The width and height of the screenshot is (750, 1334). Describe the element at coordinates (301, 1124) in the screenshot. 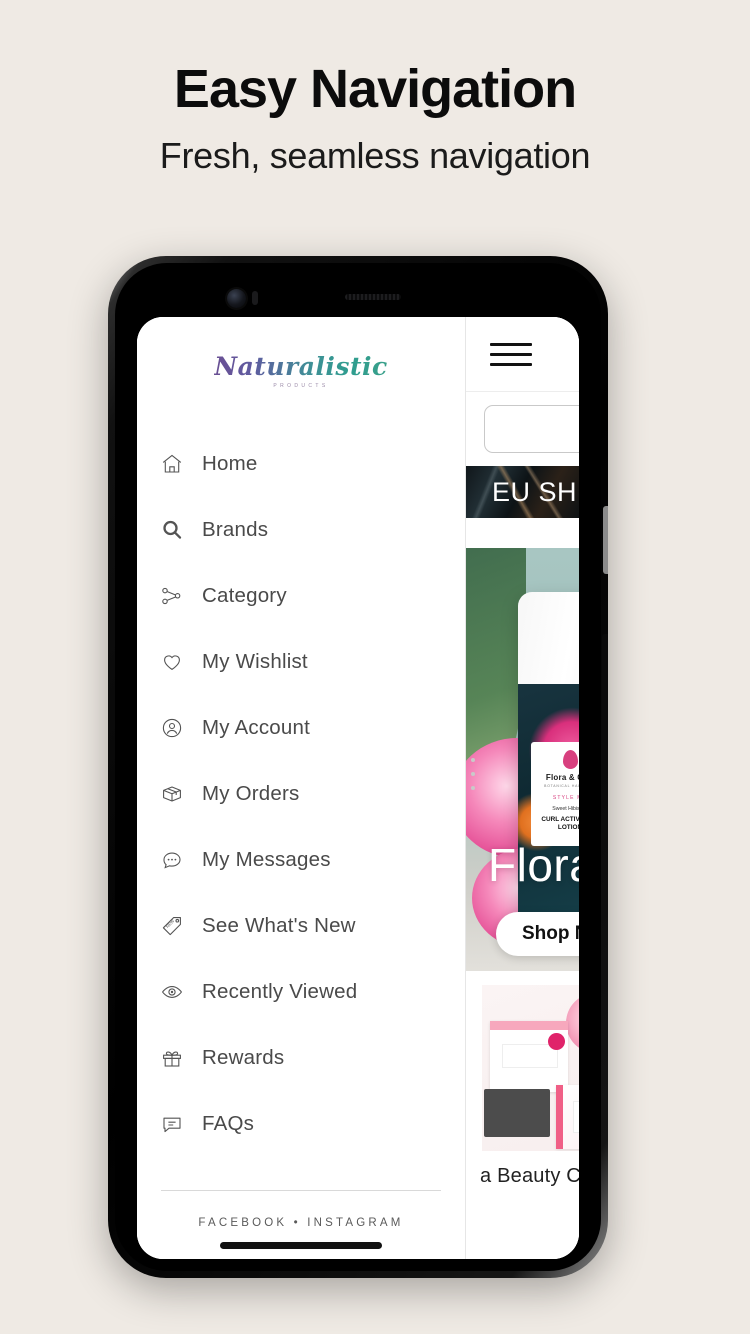

I see `menu-item-faqs: FAQs` at that location.